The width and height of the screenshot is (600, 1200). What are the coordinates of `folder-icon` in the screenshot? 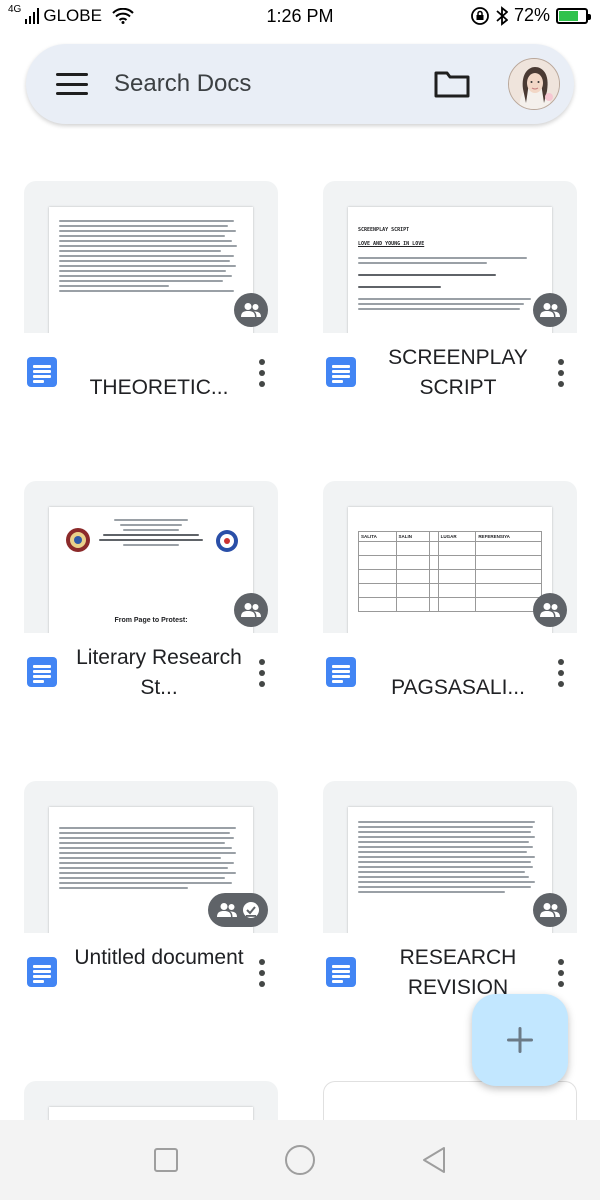 It's located at (452, 84).